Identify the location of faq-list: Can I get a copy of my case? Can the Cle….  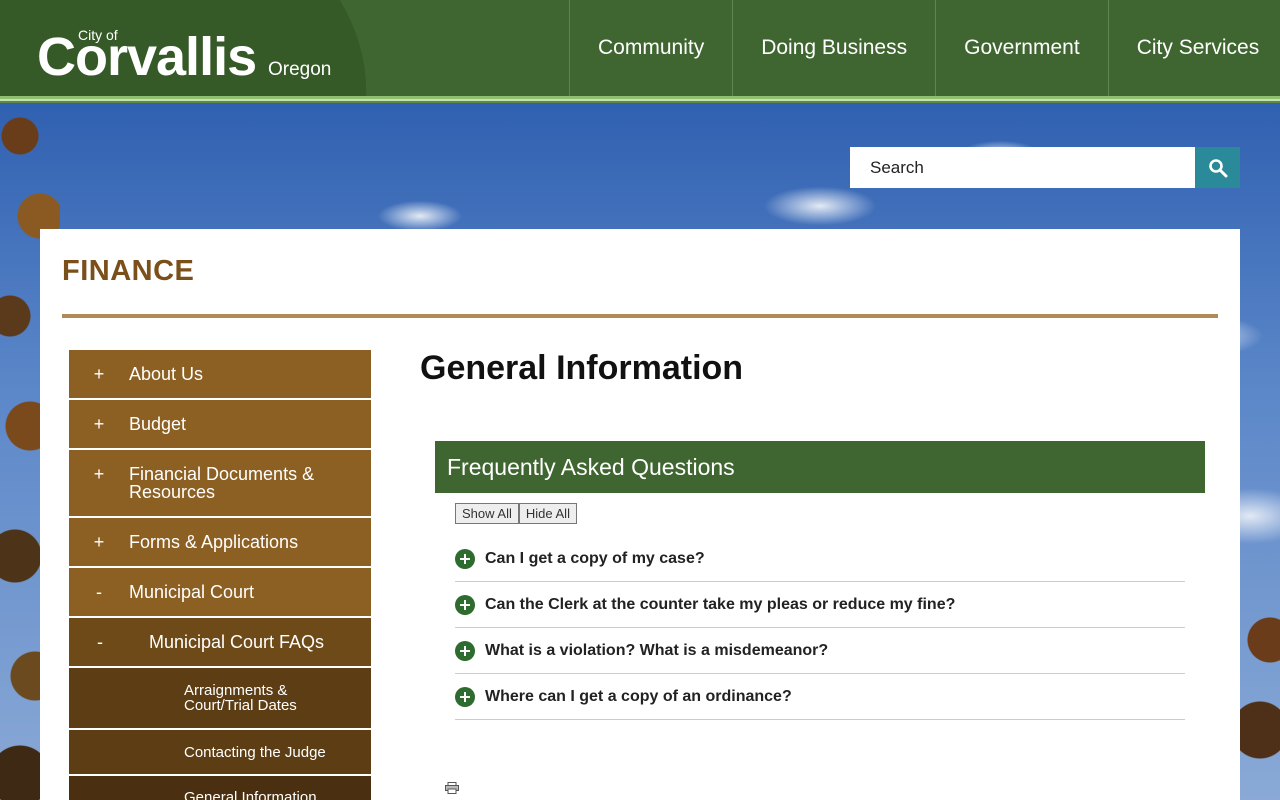
(820, 628).